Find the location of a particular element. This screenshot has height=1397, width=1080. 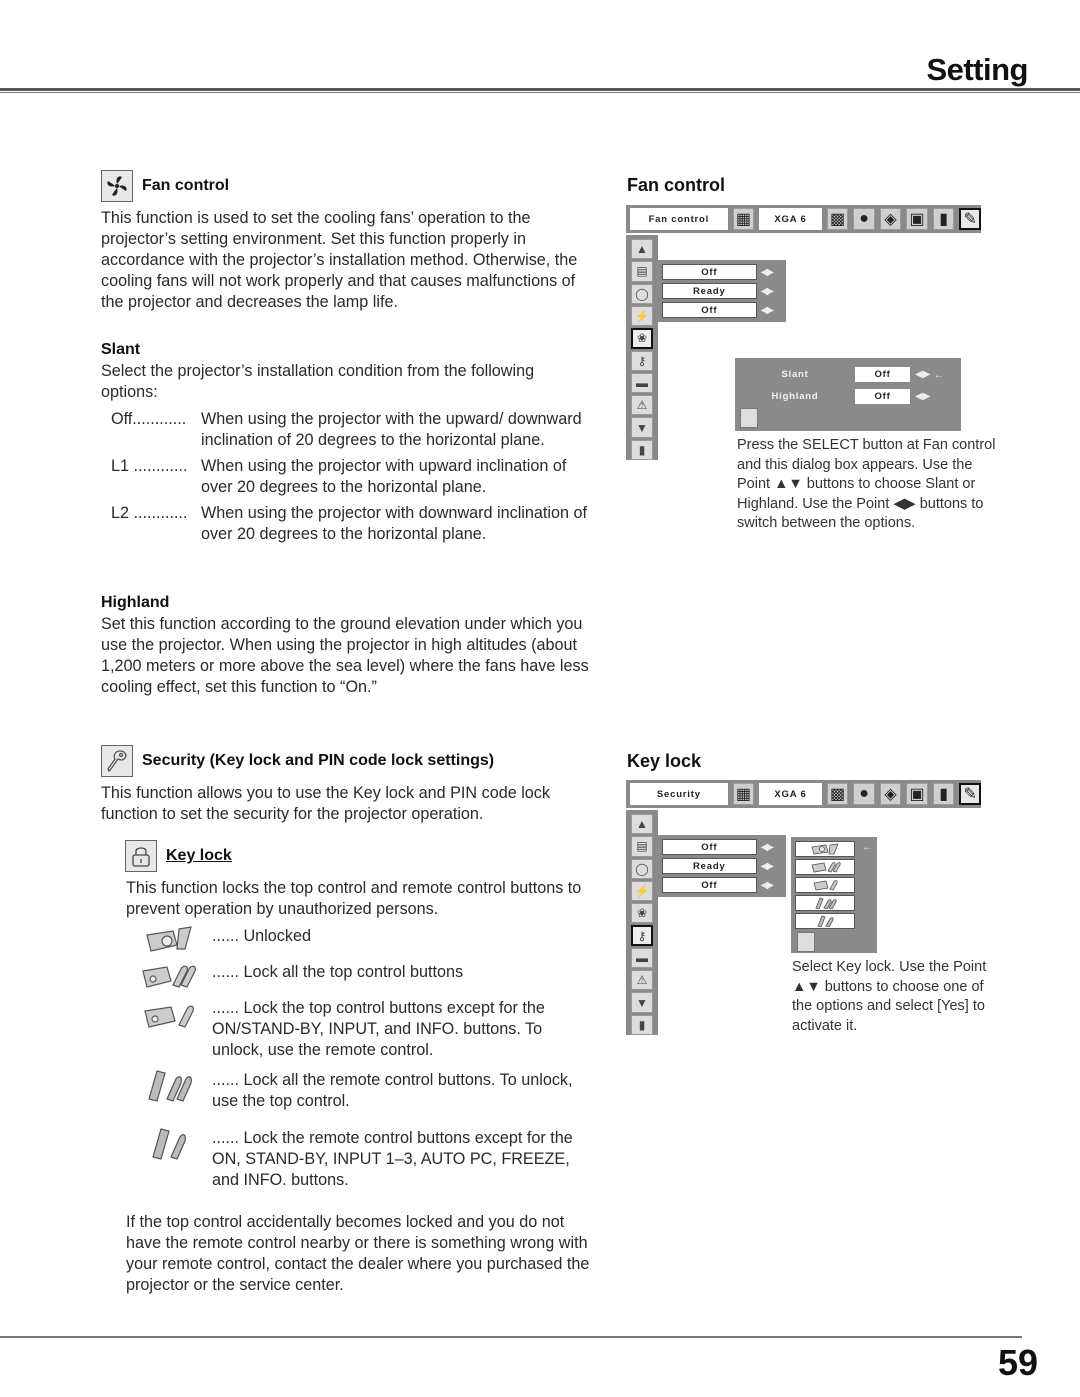

fan-control-dialog: Slant Off ◀▶ ← Highland Off ◀▶ is located at coordinates (848, 394).